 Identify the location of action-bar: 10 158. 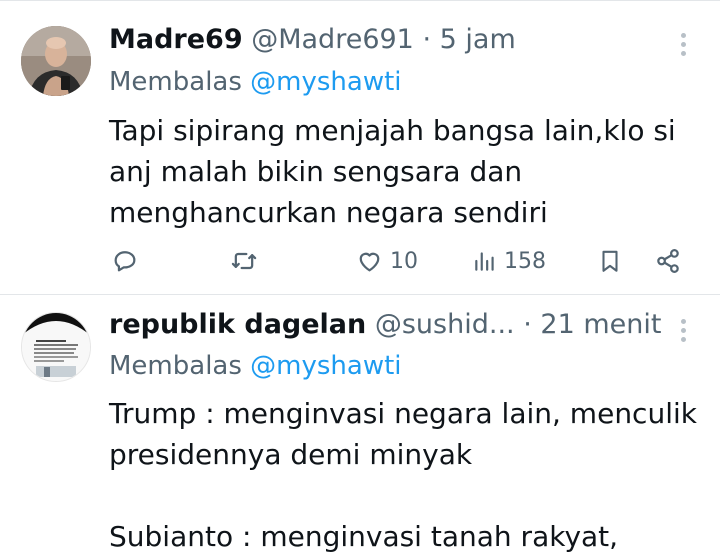
(360, 261).